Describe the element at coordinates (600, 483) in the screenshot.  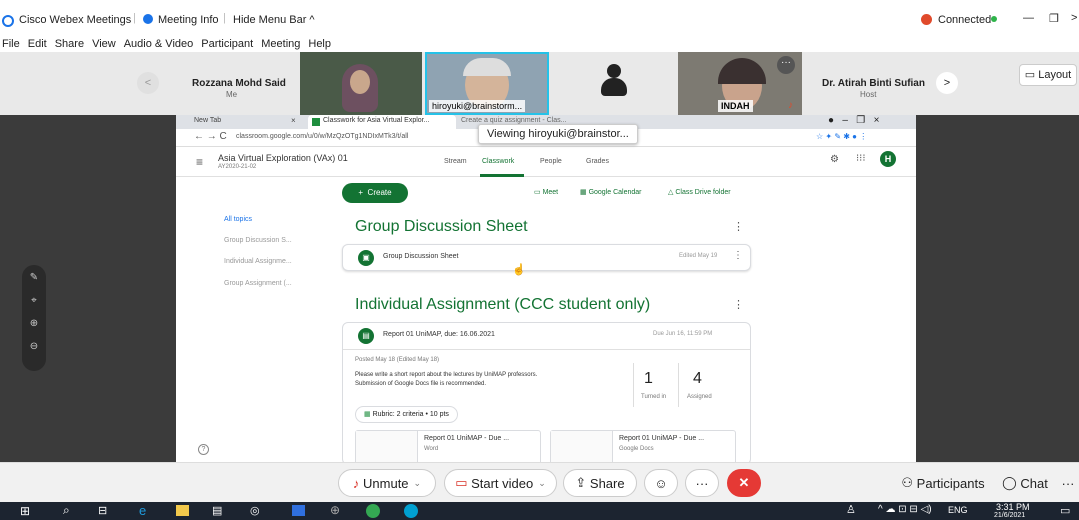
I see `share-button: ⇪ Share` at that location.